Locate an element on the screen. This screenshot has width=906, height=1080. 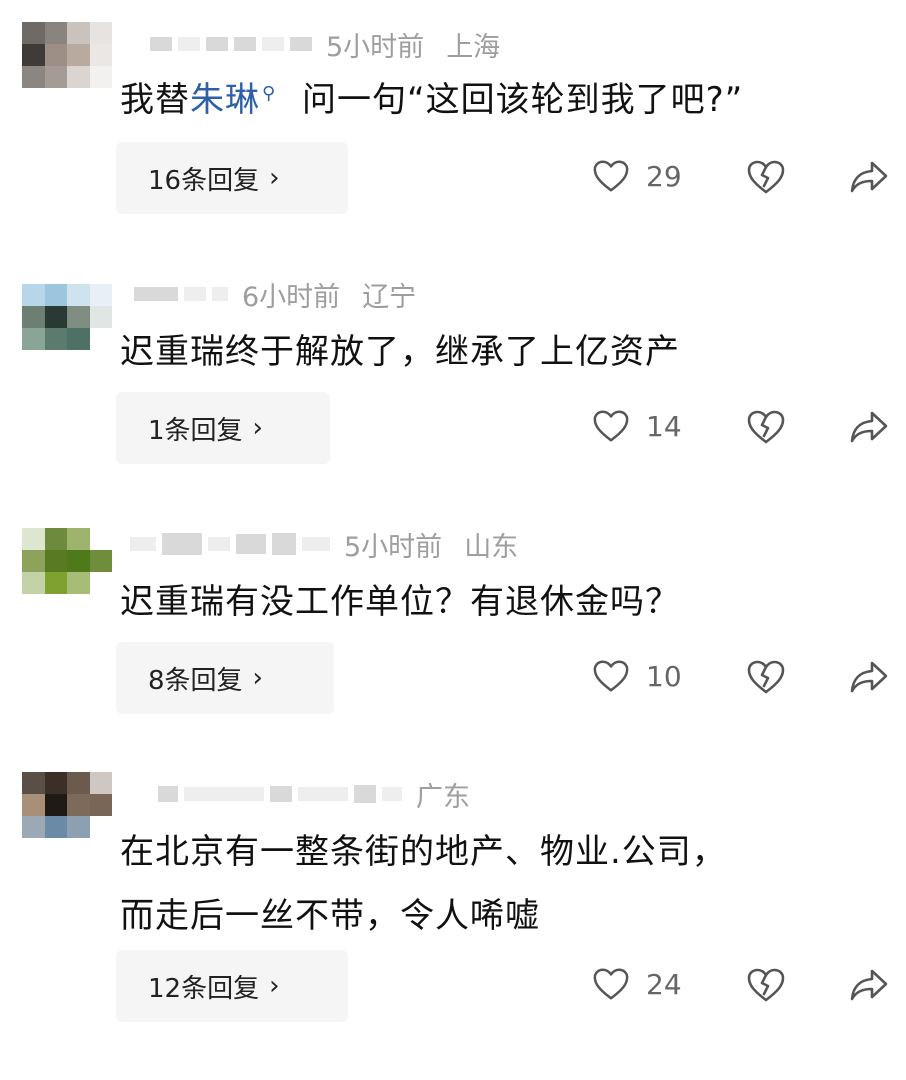
like-count: 29 is located at coordinates (664, 176).